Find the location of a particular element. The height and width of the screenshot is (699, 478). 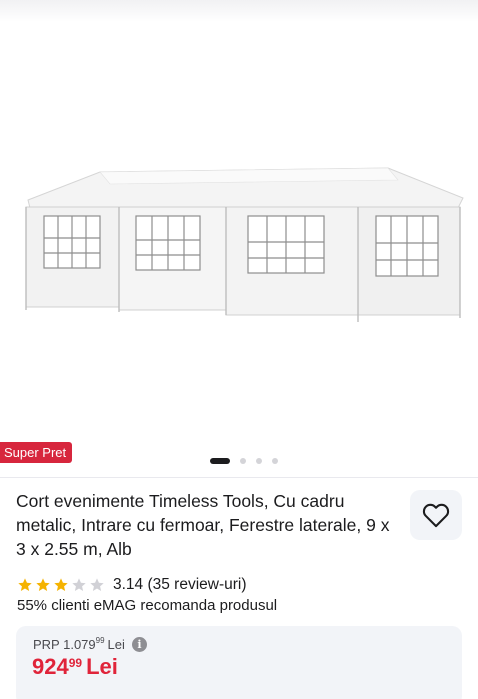

prp-decimals: 99 is located at coordinates (100, 640).